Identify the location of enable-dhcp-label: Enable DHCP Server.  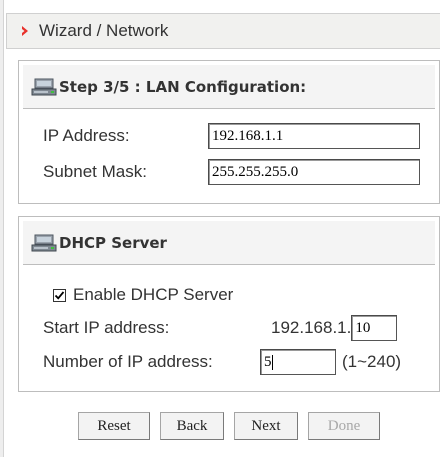
(153, 294).